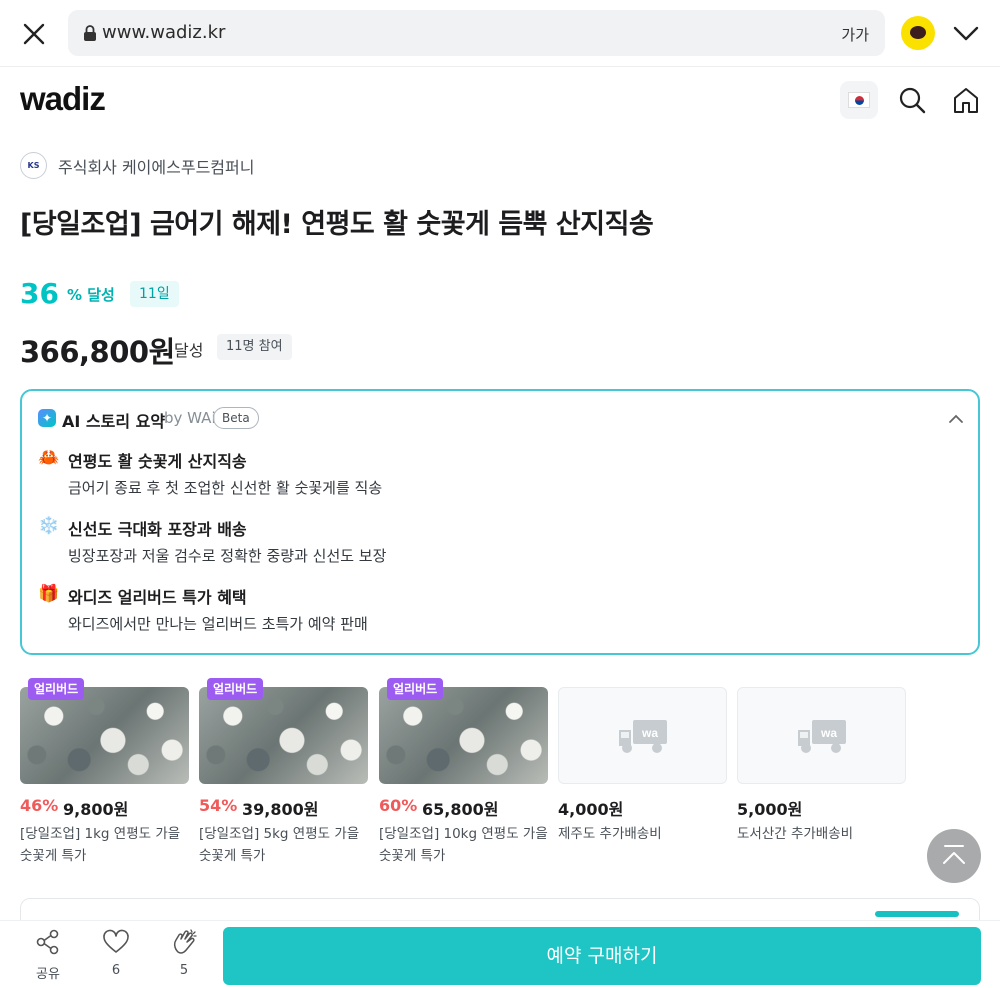 Image resolution: width=1000 pixels, height=988 pixels. I want to click on share-button: 공유, so click(48, 955).